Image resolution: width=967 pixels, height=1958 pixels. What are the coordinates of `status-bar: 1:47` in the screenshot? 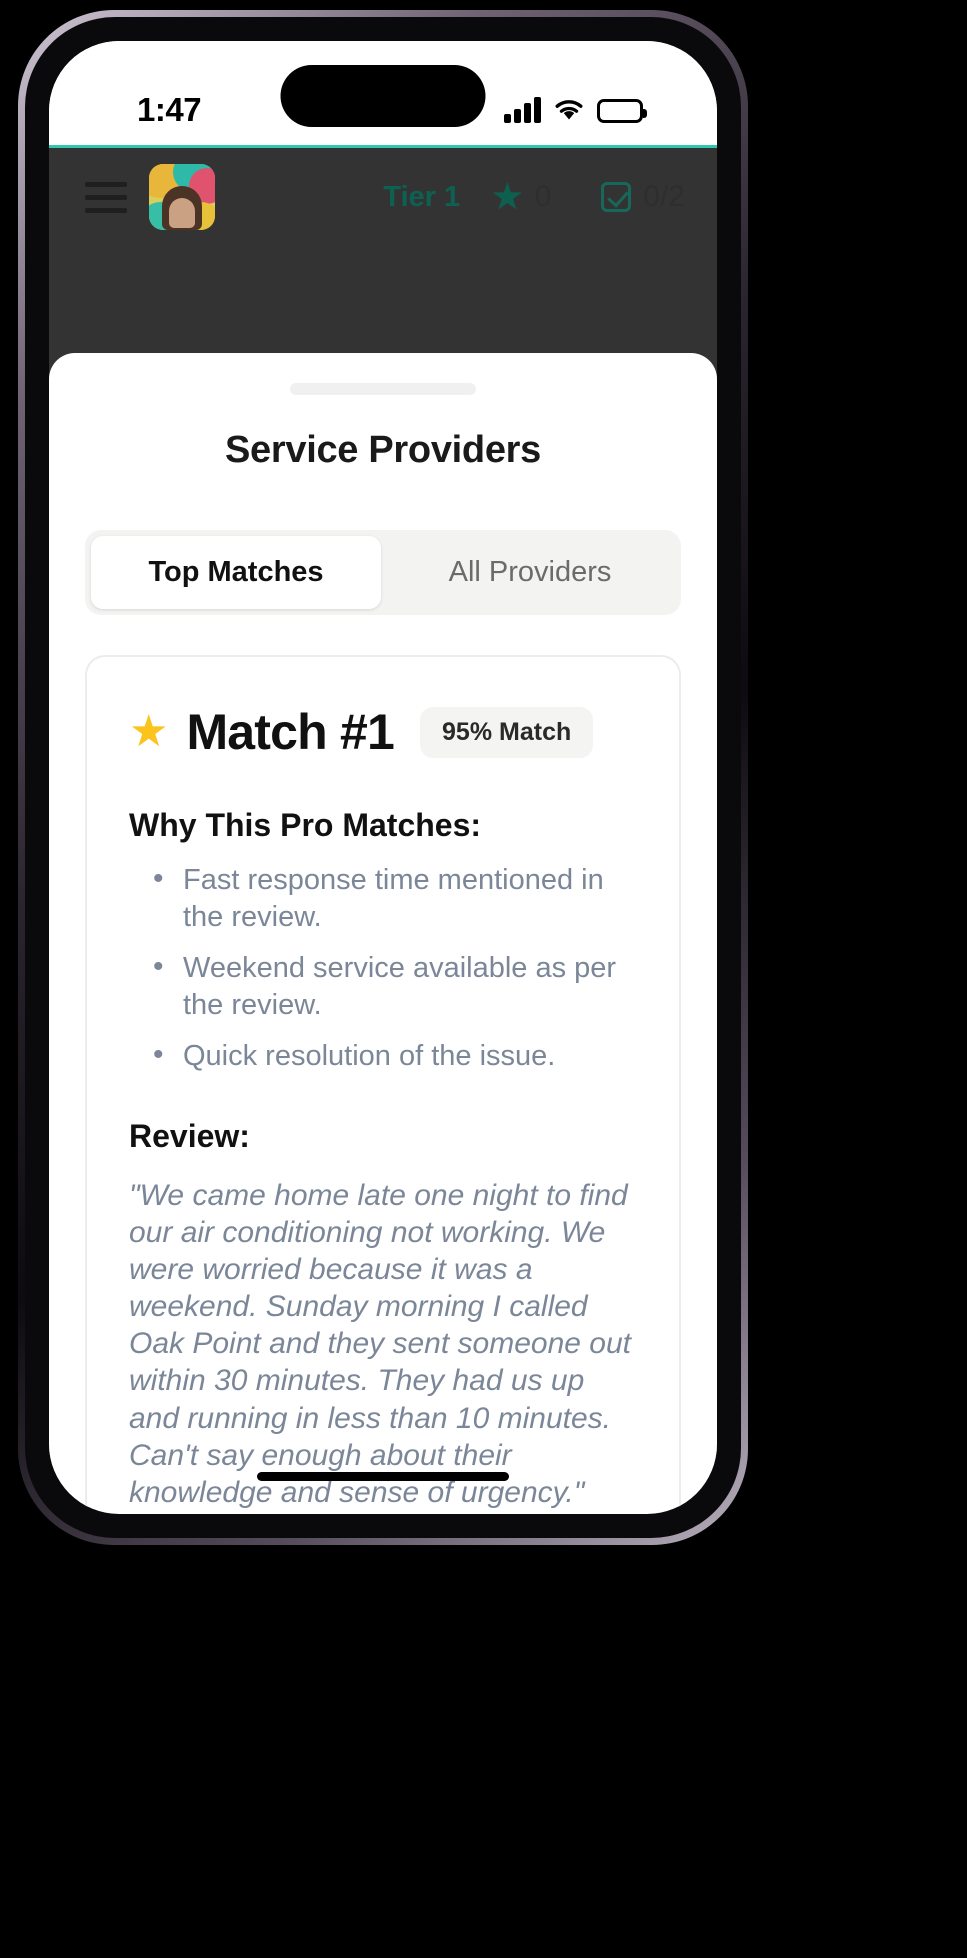 It's located at (383, 93).